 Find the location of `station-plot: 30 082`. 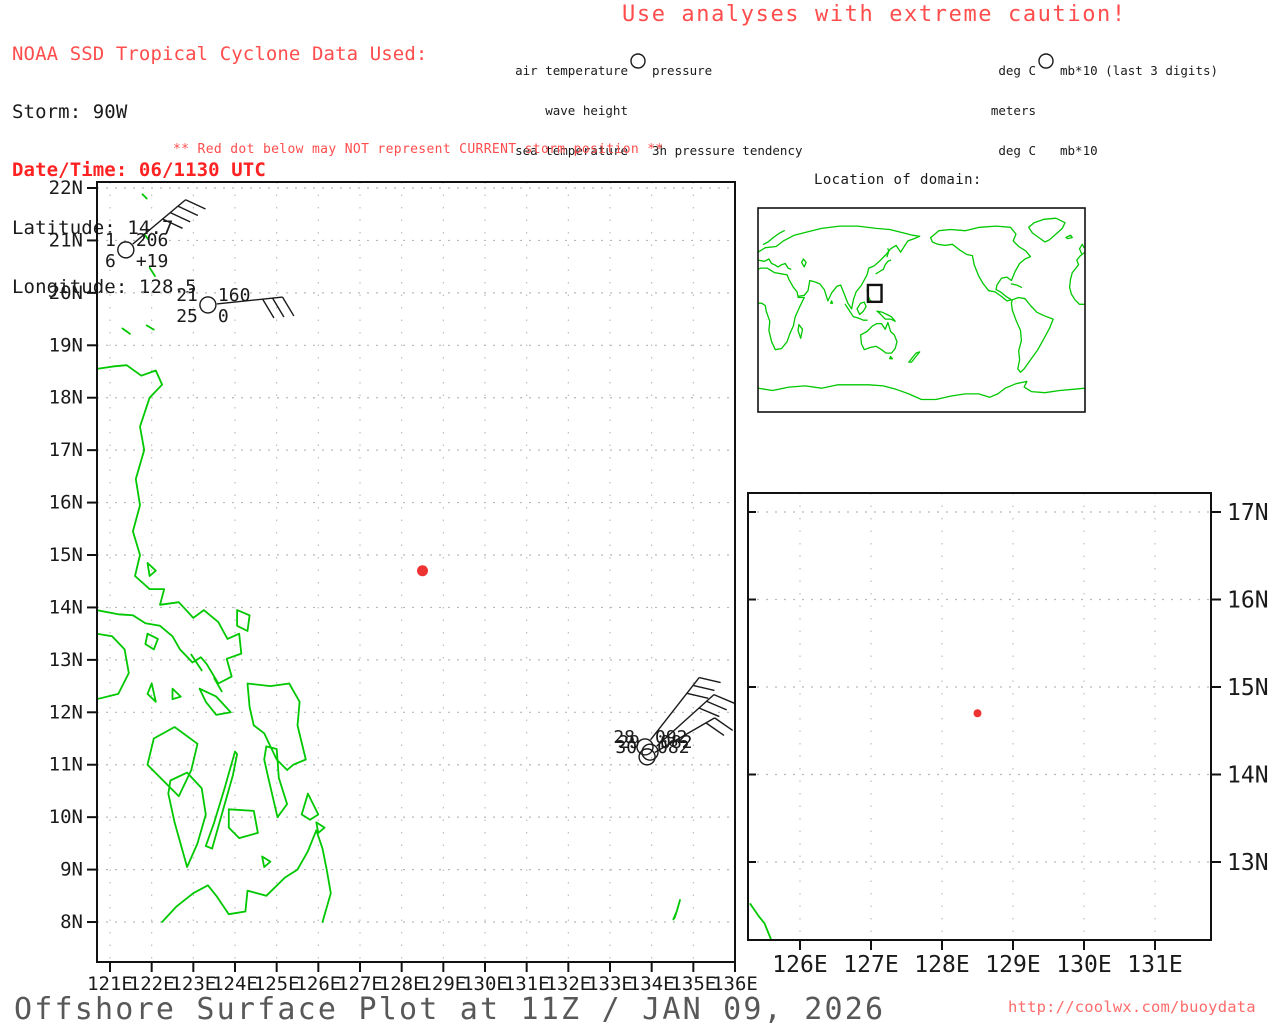

station-plot: 30 082 is located at coordinates (674, 741).